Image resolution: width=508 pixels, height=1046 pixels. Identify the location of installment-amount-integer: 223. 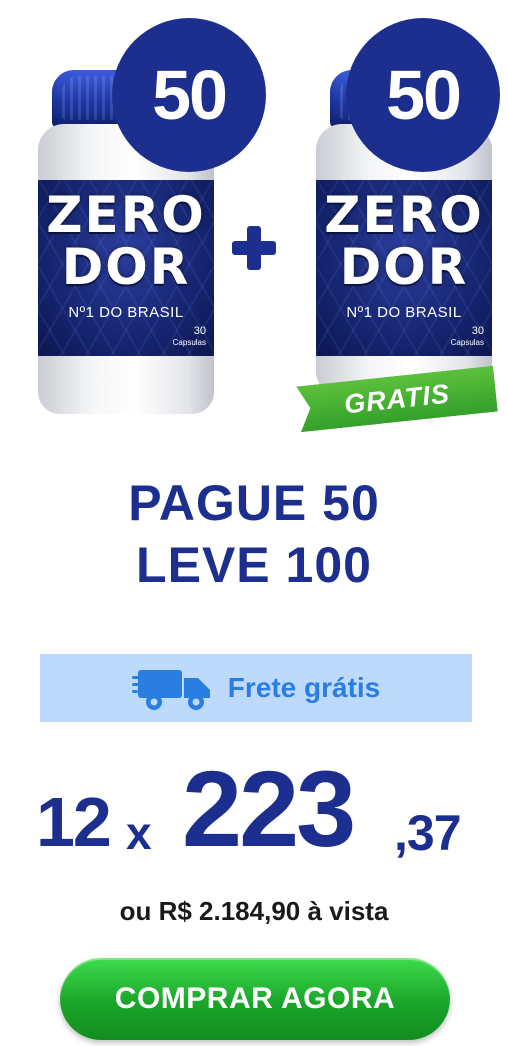
(269, 808).